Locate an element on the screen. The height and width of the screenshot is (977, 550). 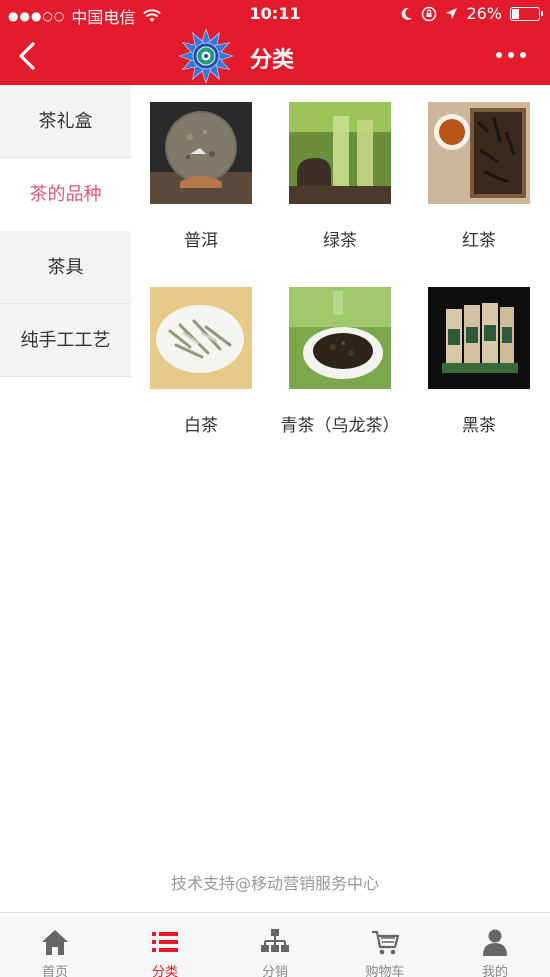
list-icon is located at coordinates (165, 942).